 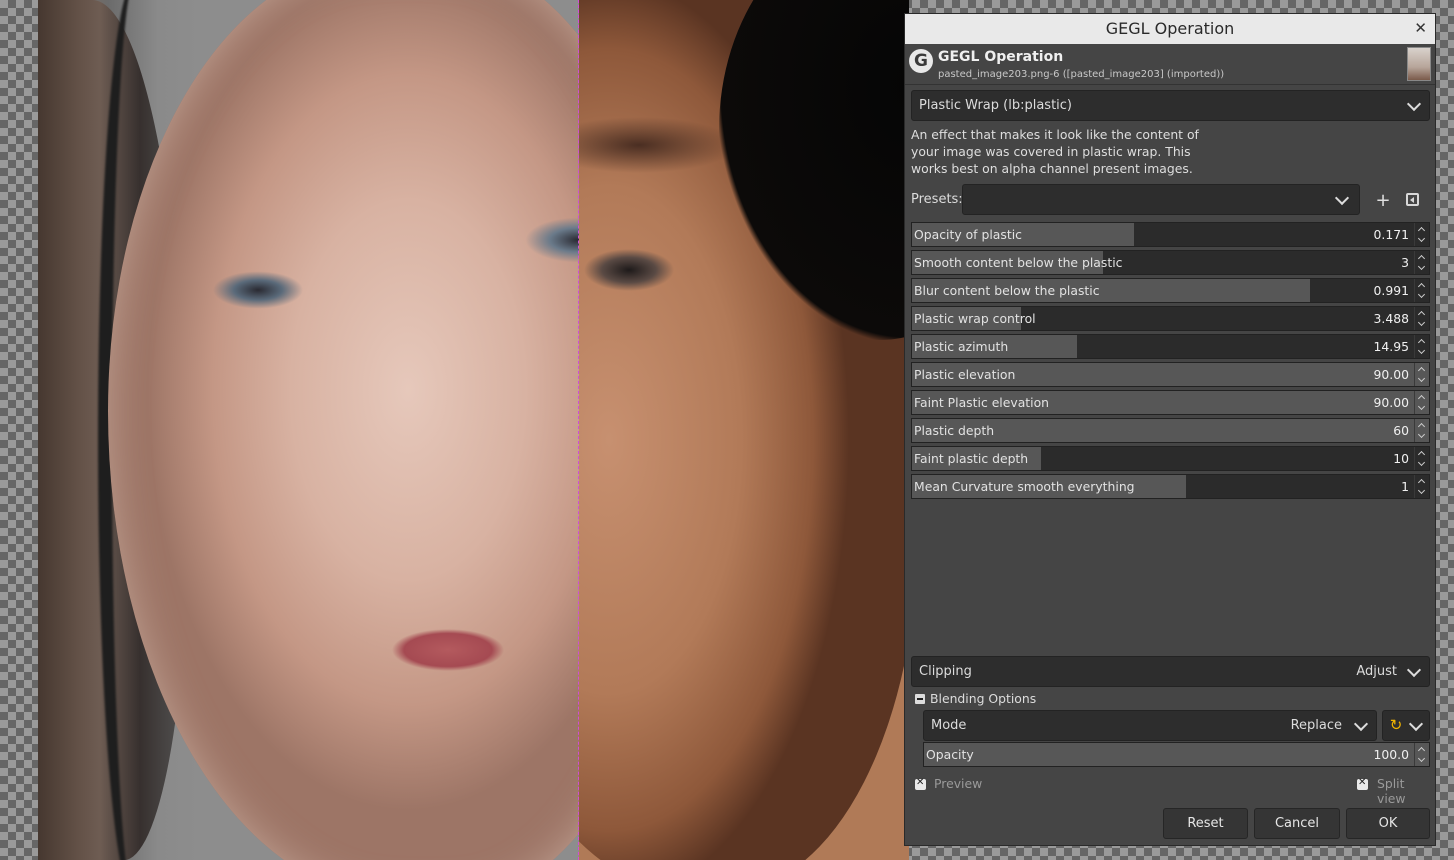 What do you see at coordinates (1018, 262) in the screenshot?
I see `param-label: Smooth content below the plastic` at bounding box center [1018, 262].